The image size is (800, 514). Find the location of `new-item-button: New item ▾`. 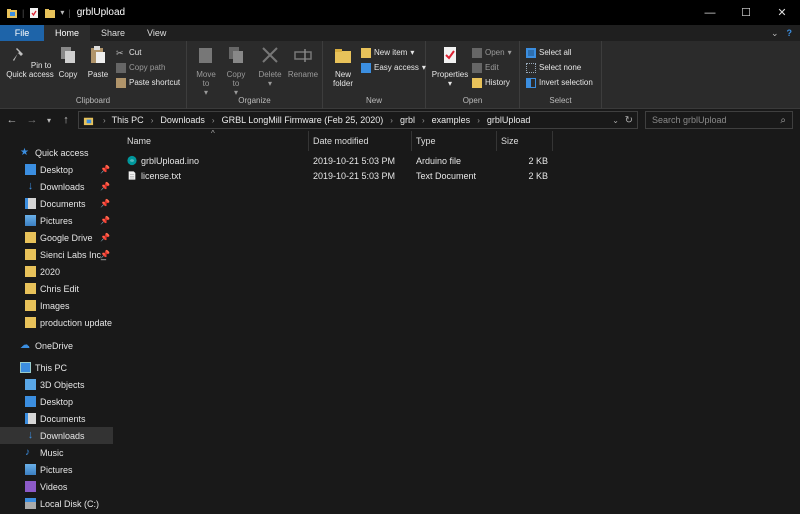

new-item-button: New item ▾ is located at coordinates (387, 52).